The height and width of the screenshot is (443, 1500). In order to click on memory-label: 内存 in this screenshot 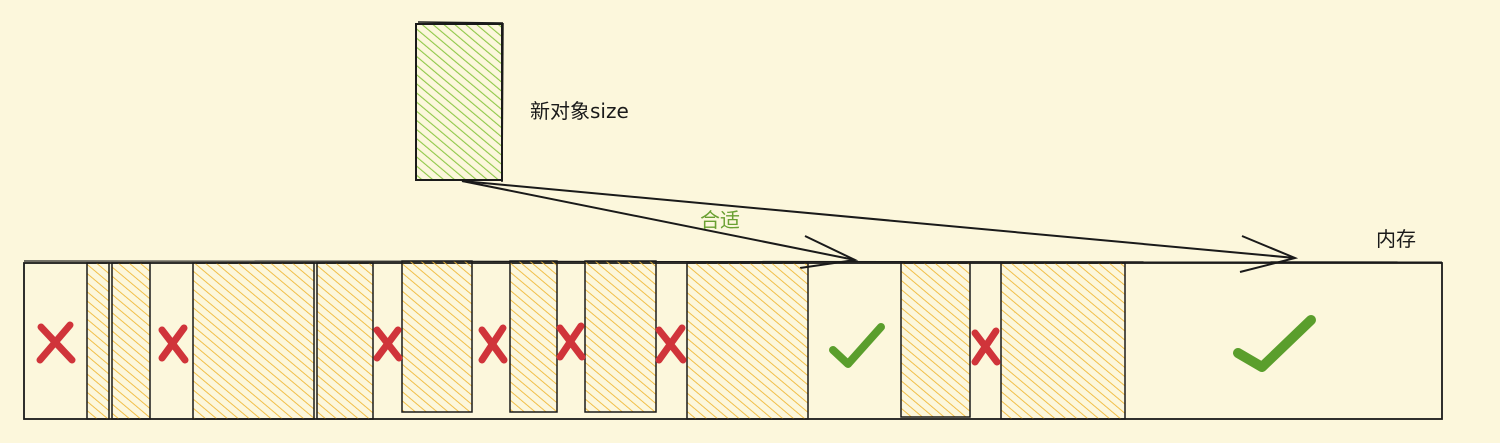, I will do `click(1396, 239)`.